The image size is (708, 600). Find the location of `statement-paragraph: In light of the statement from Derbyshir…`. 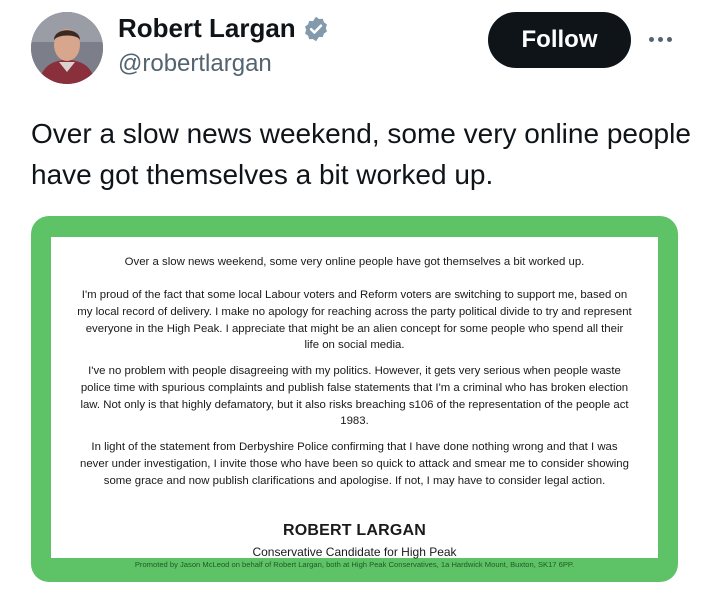

statement-paragraph: In light of the statement from Derbyshir… is located at coordinates (354, 464).